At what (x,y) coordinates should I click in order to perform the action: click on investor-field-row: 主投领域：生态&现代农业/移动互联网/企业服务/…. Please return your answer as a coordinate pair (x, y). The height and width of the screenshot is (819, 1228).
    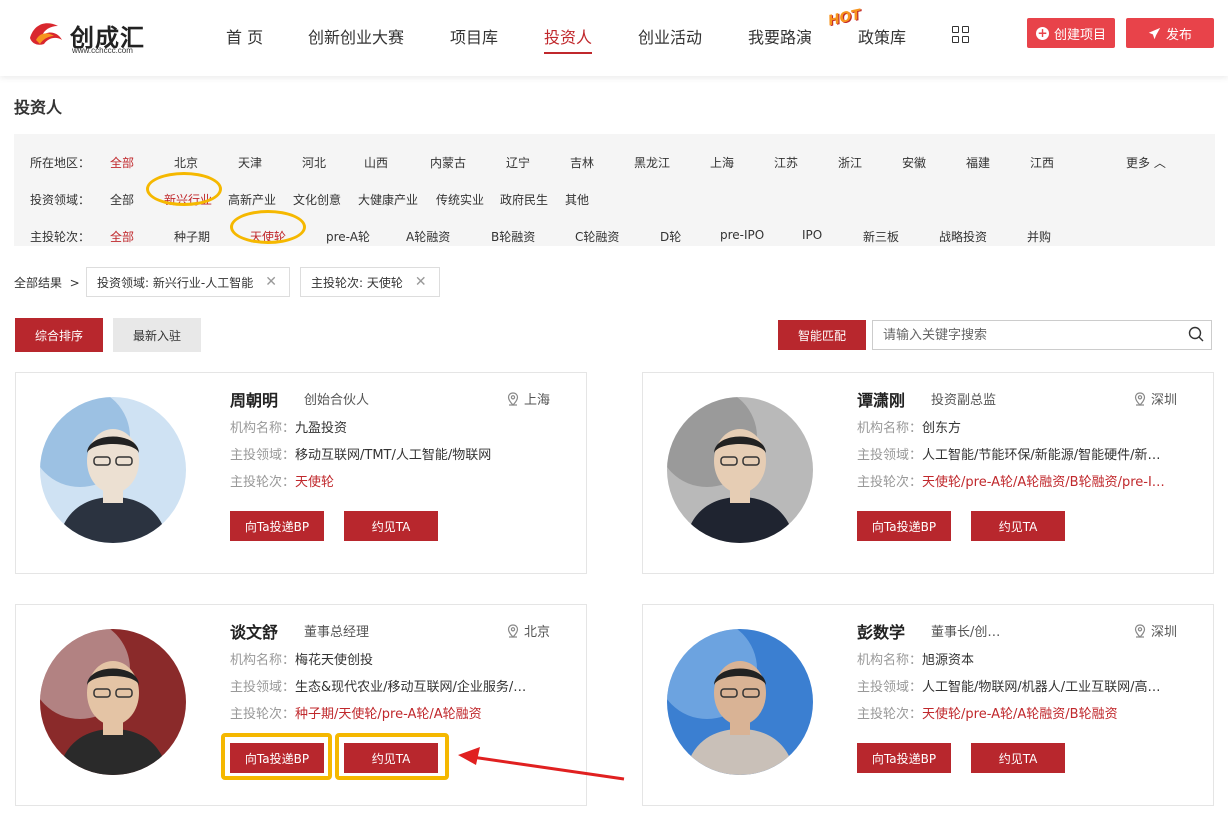
    Looking at the image, I should click on (378, 687).